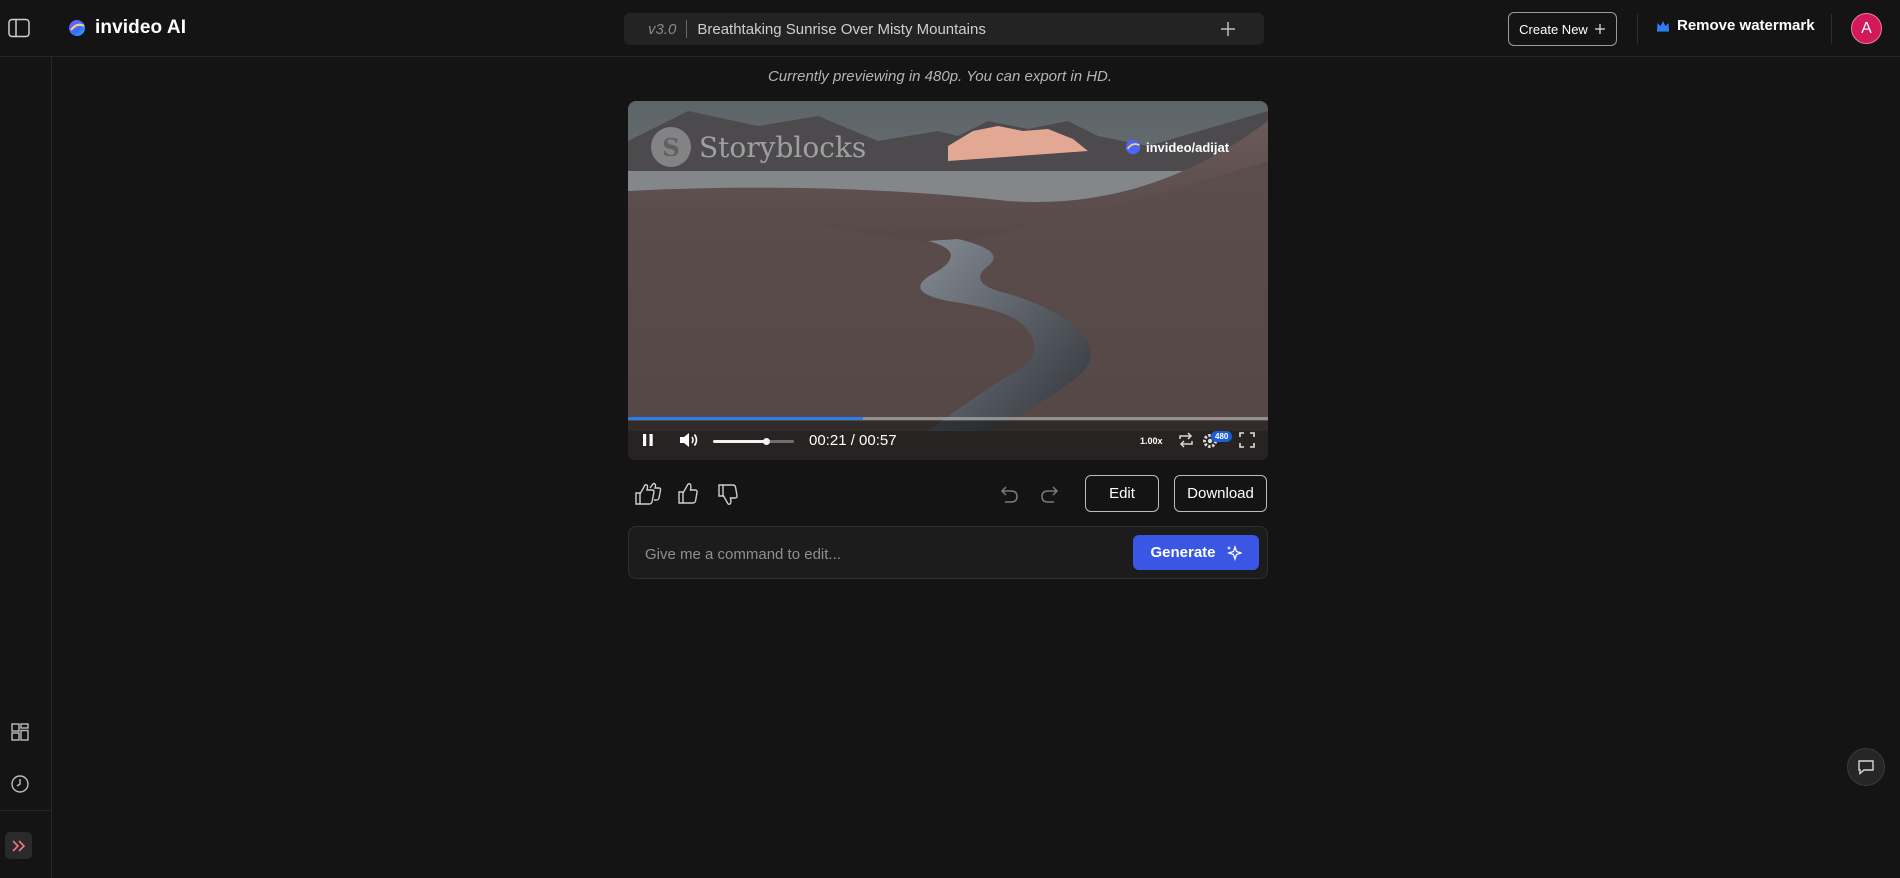 The width and height of the screenshot is (1900, 878). Describe the element at coordinates (1222, 436) in the screenshot. I see `resolution-badge: 480` at that location.